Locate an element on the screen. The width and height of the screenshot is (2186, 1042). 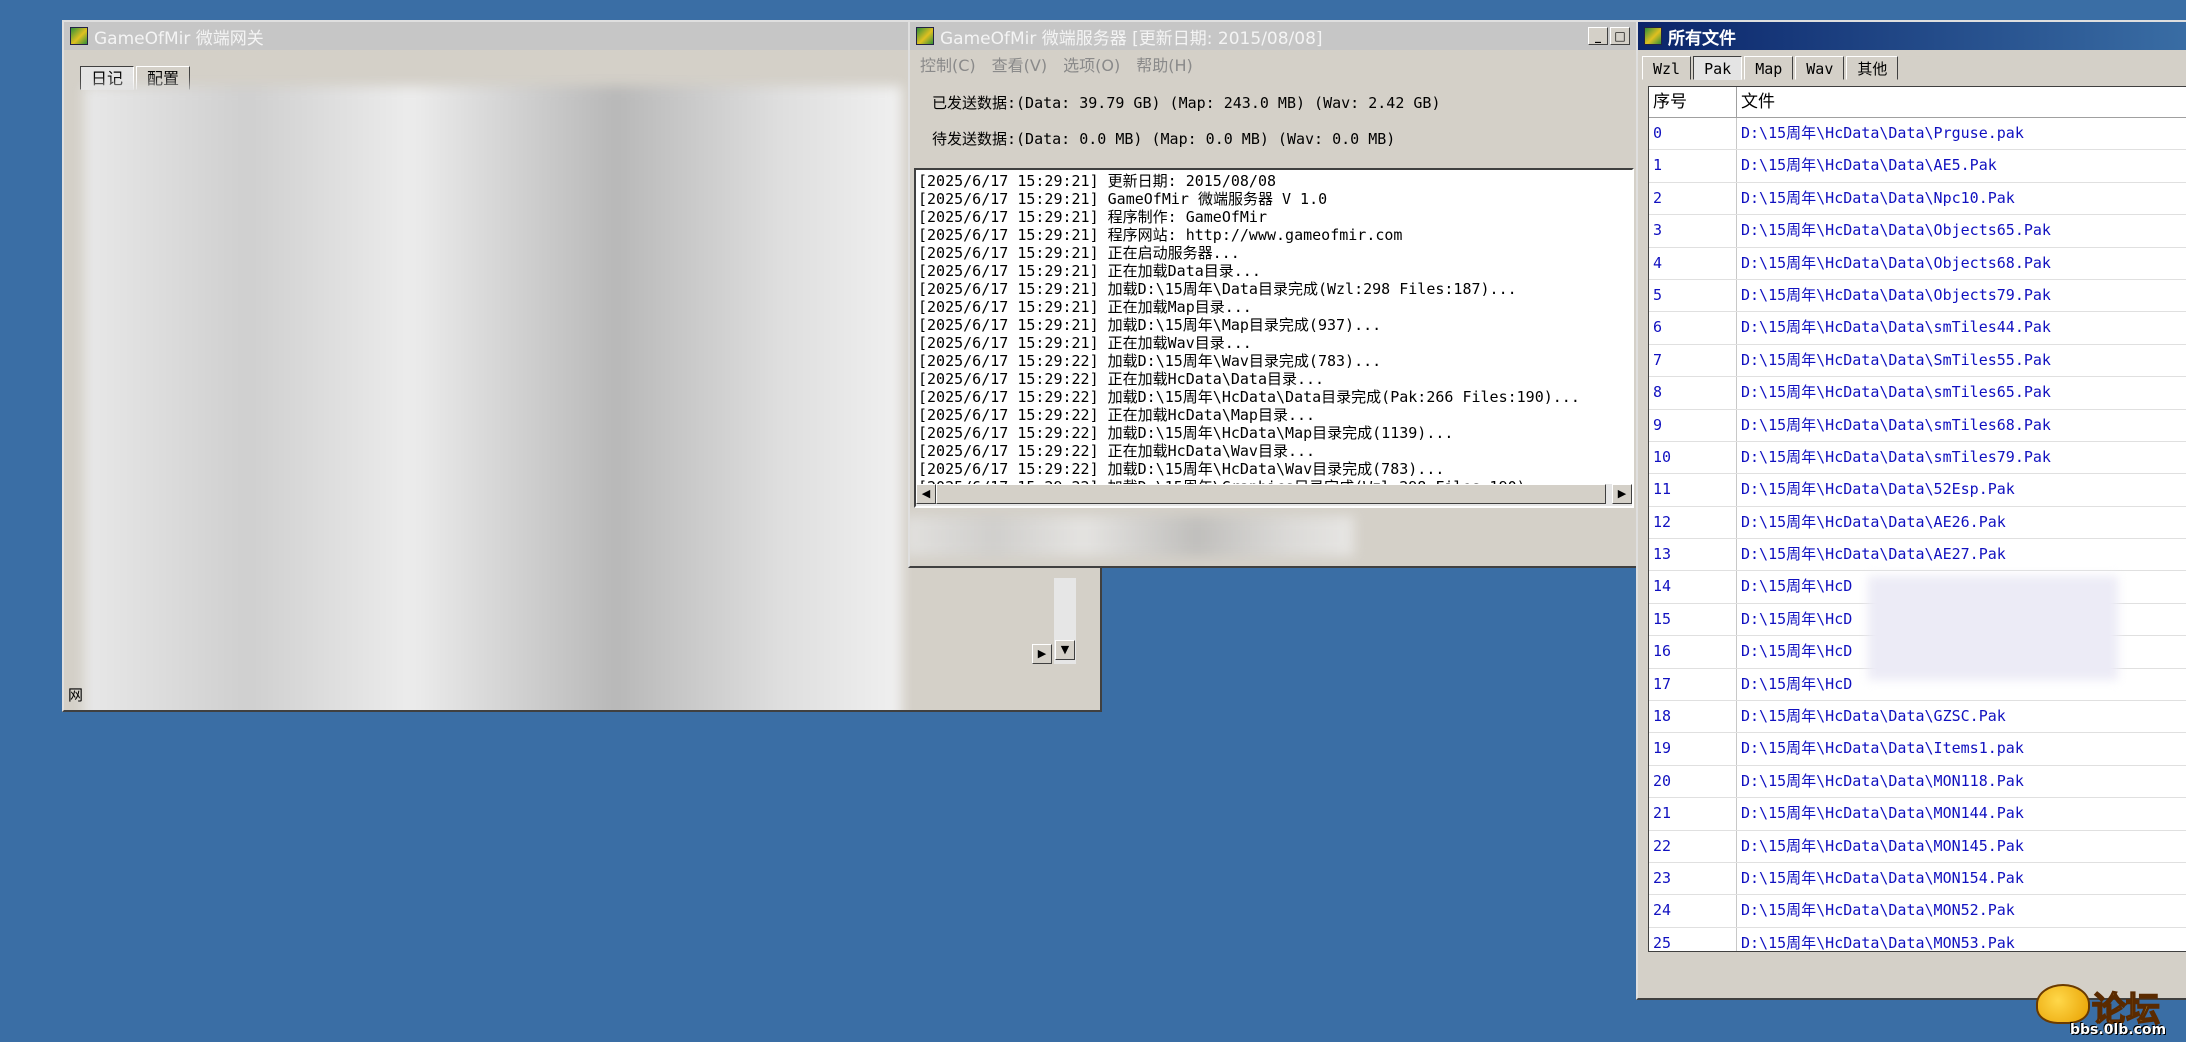
table-row: 23 D:\15周年\HcData\Data\MON154.Pak is located at coordinates (1917, 879).